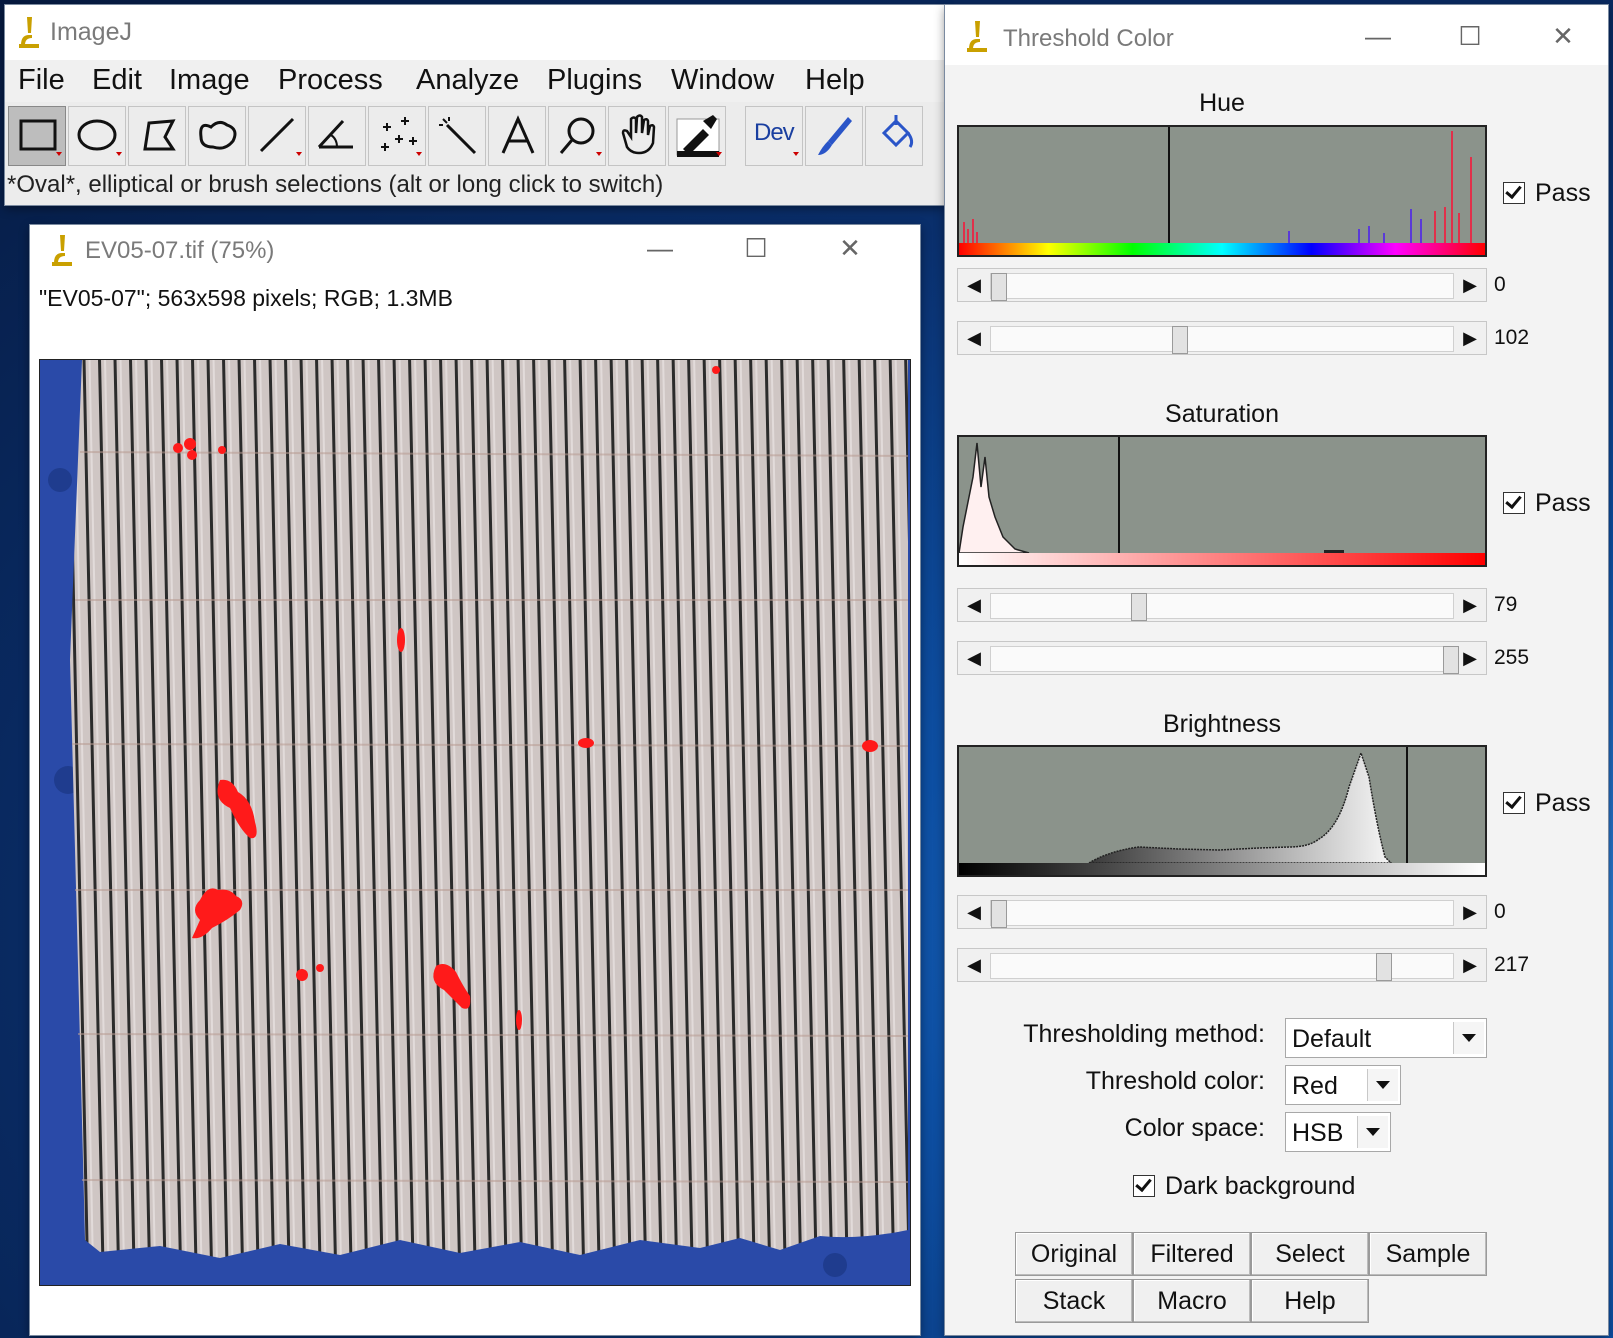  Describe the element at coordinates (1310, 1301) in the screenshot. I see `help-button: Help` at that location.